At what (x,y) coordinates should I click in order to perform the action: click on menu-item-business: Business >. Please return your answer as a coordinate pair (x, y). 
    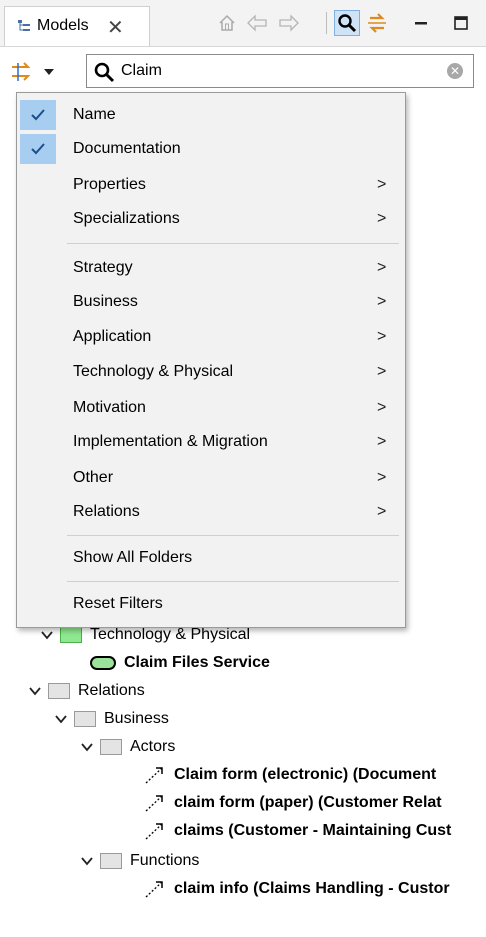
    Looking at the image, I should click on (211, 302).